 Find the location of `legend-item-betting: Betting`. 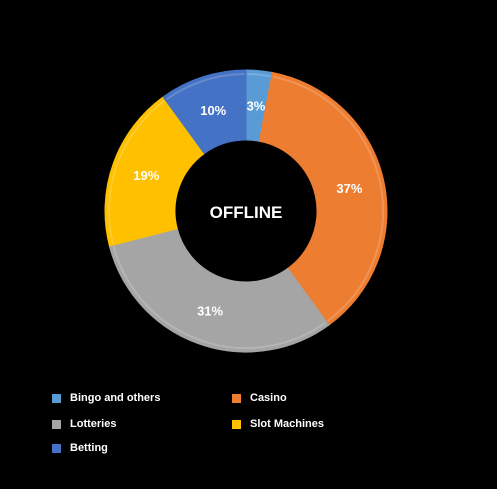

legend-item-betting: Betting is located at coordinates (80, 448).